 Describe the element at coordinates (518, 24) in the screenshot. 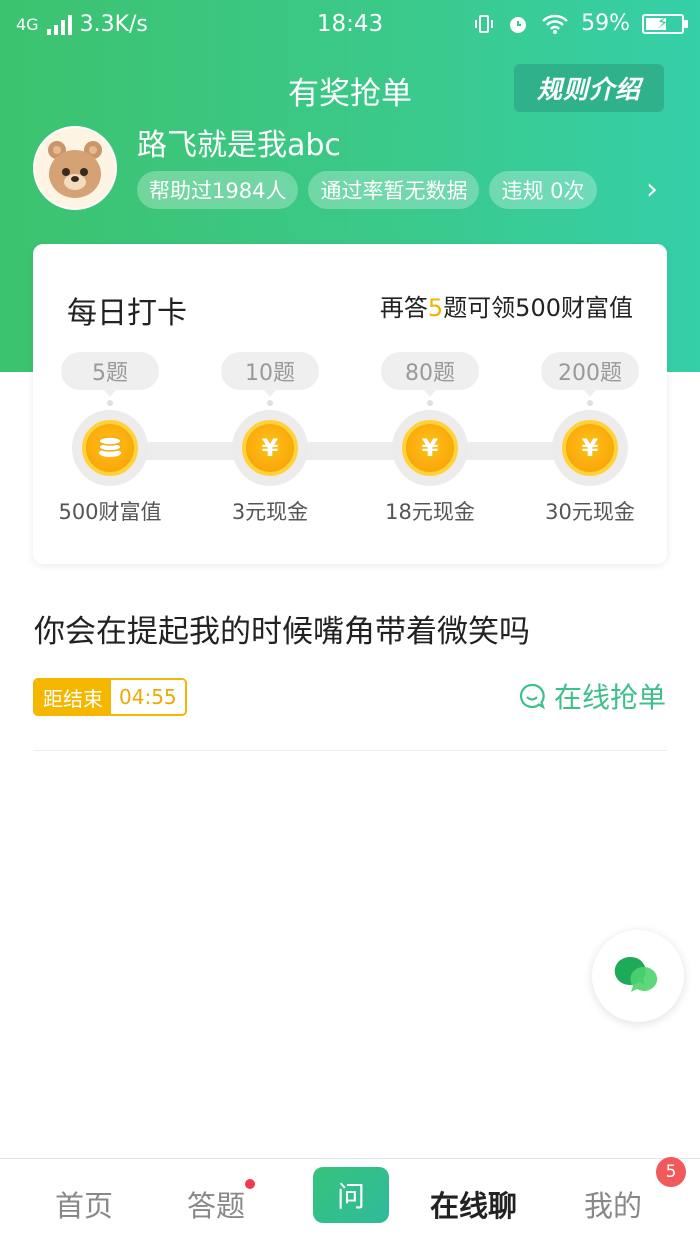

I see `alarm-icon` at that location.